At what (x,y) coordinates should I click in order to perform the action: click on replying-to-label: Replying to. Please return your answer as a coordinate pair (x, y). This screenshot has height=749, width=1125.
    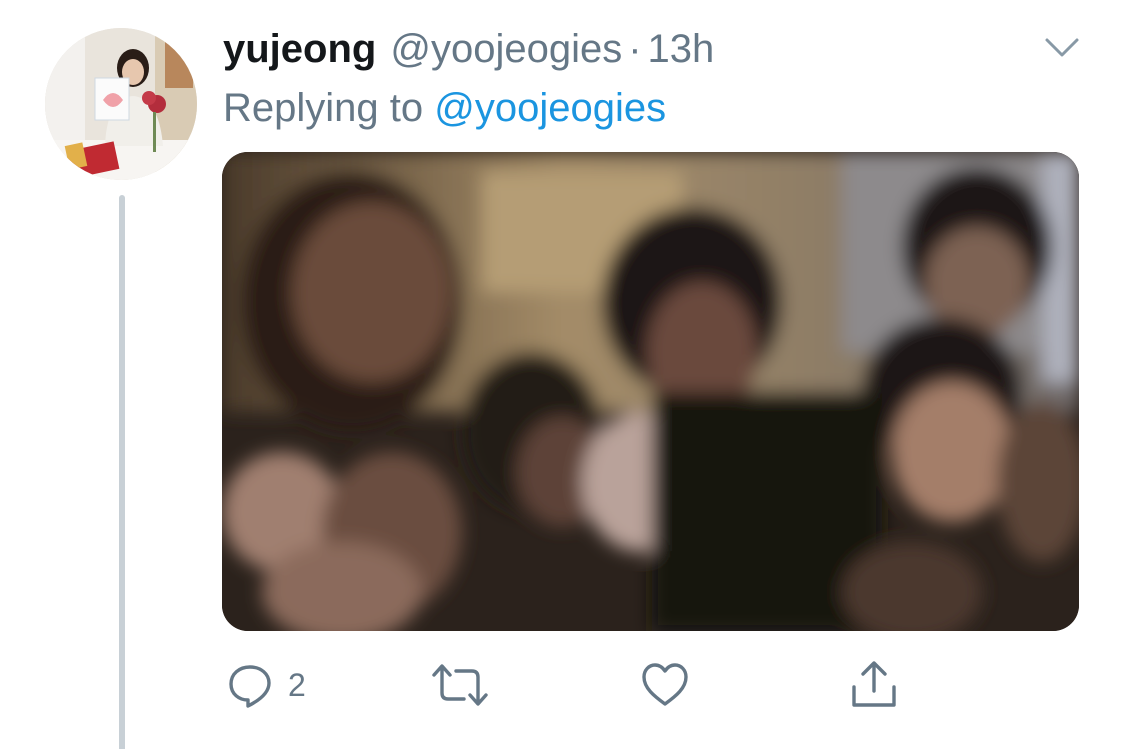
    Looking at the image, I should click on (323, 108).